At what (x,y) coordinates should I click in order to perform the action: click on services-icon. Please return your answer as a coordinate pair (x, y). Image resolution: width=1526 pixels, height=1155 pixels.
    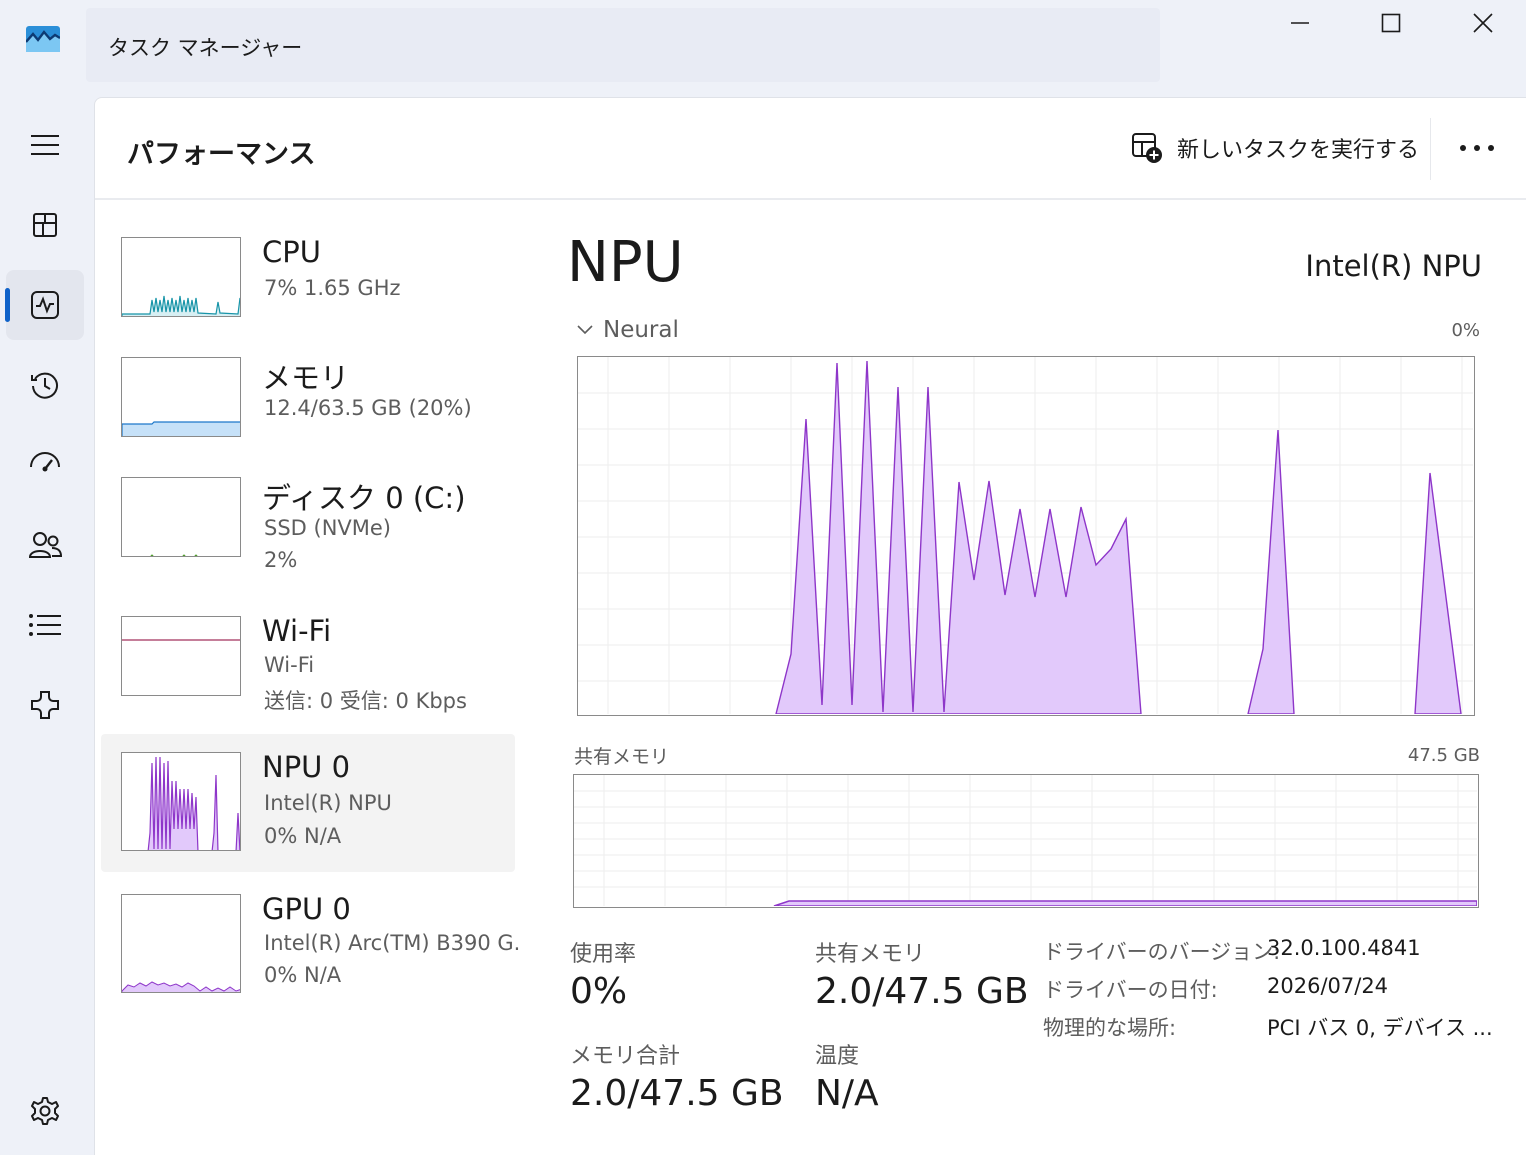
    Looking at the image, I should click on (45, 705).